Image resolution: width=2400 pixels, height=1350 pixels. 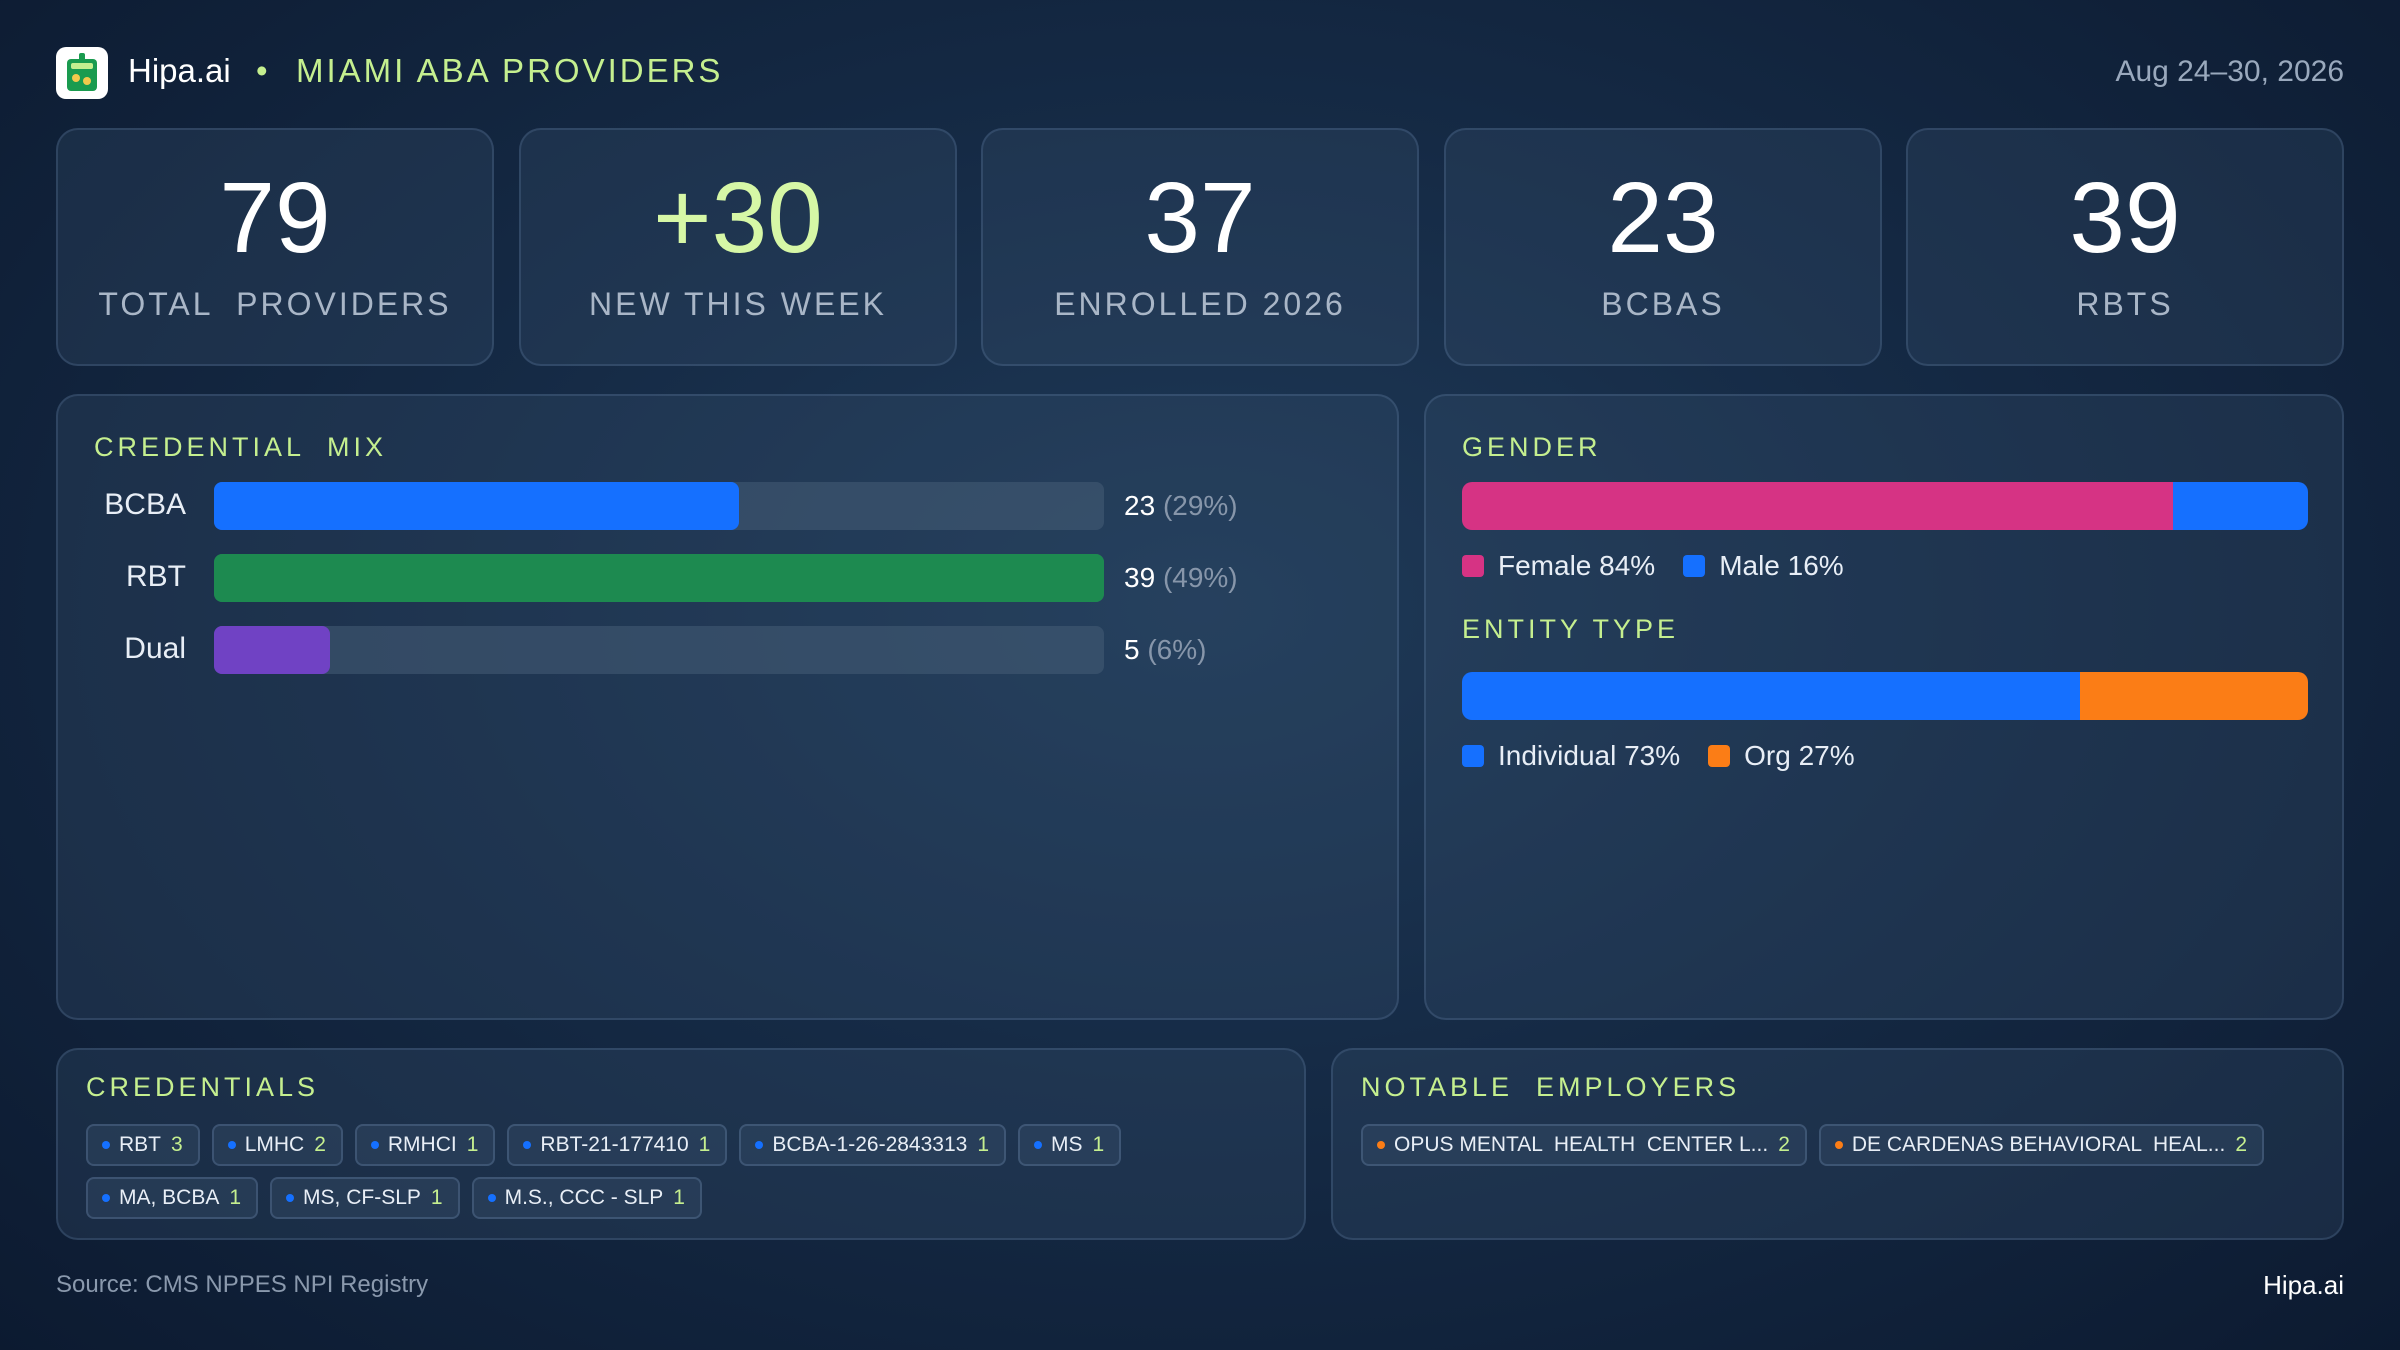 What do you see at coordinates (1589, 755) in the screenshot?
I see `legend-label: Individual 73%` at bounding box center [1589, 755].